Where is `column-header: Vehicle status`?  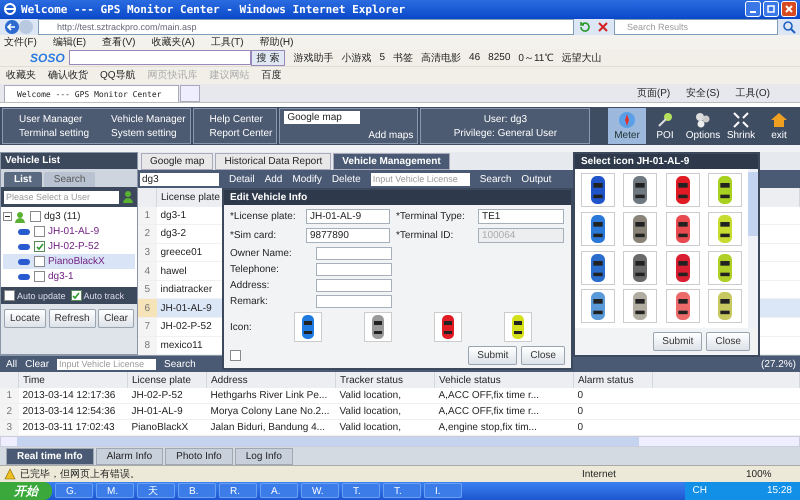 column-header: Vehicle status is located at coordinates (504, 380).